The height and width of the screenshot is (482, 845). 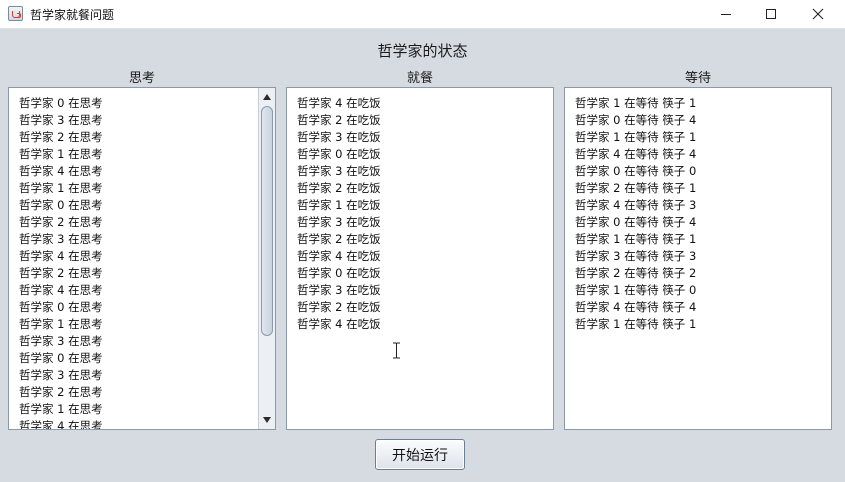 I want to click on maximize-button, so click(x=771, y=14).